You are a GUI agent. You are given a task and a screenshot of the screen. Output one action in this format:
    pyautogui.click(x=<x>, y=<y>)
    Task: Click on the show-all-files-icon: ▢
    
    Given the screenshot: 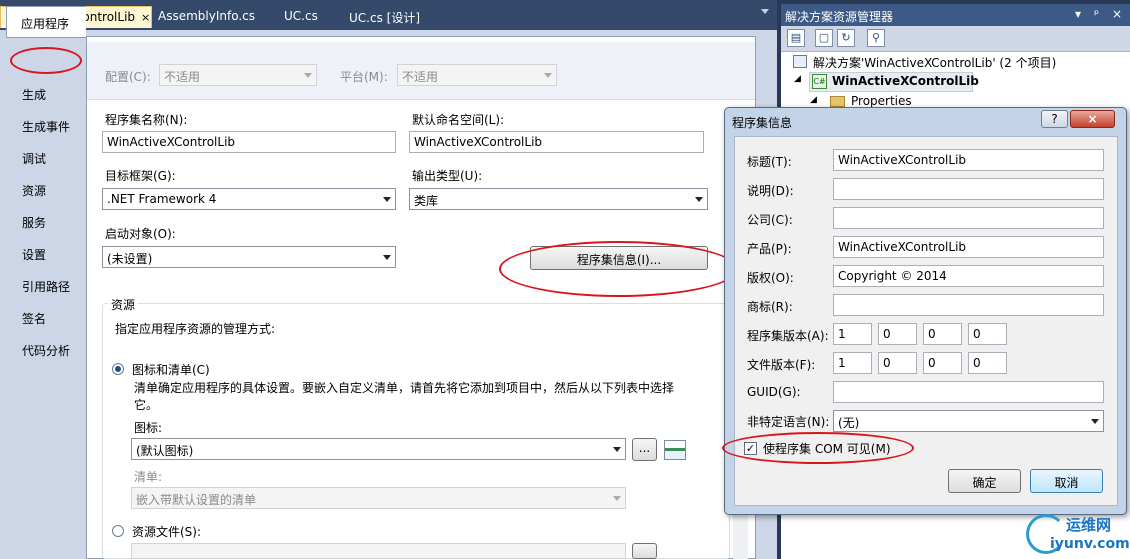 What is the action you would take?
    pyautogui.click(x=824, y=38)
    